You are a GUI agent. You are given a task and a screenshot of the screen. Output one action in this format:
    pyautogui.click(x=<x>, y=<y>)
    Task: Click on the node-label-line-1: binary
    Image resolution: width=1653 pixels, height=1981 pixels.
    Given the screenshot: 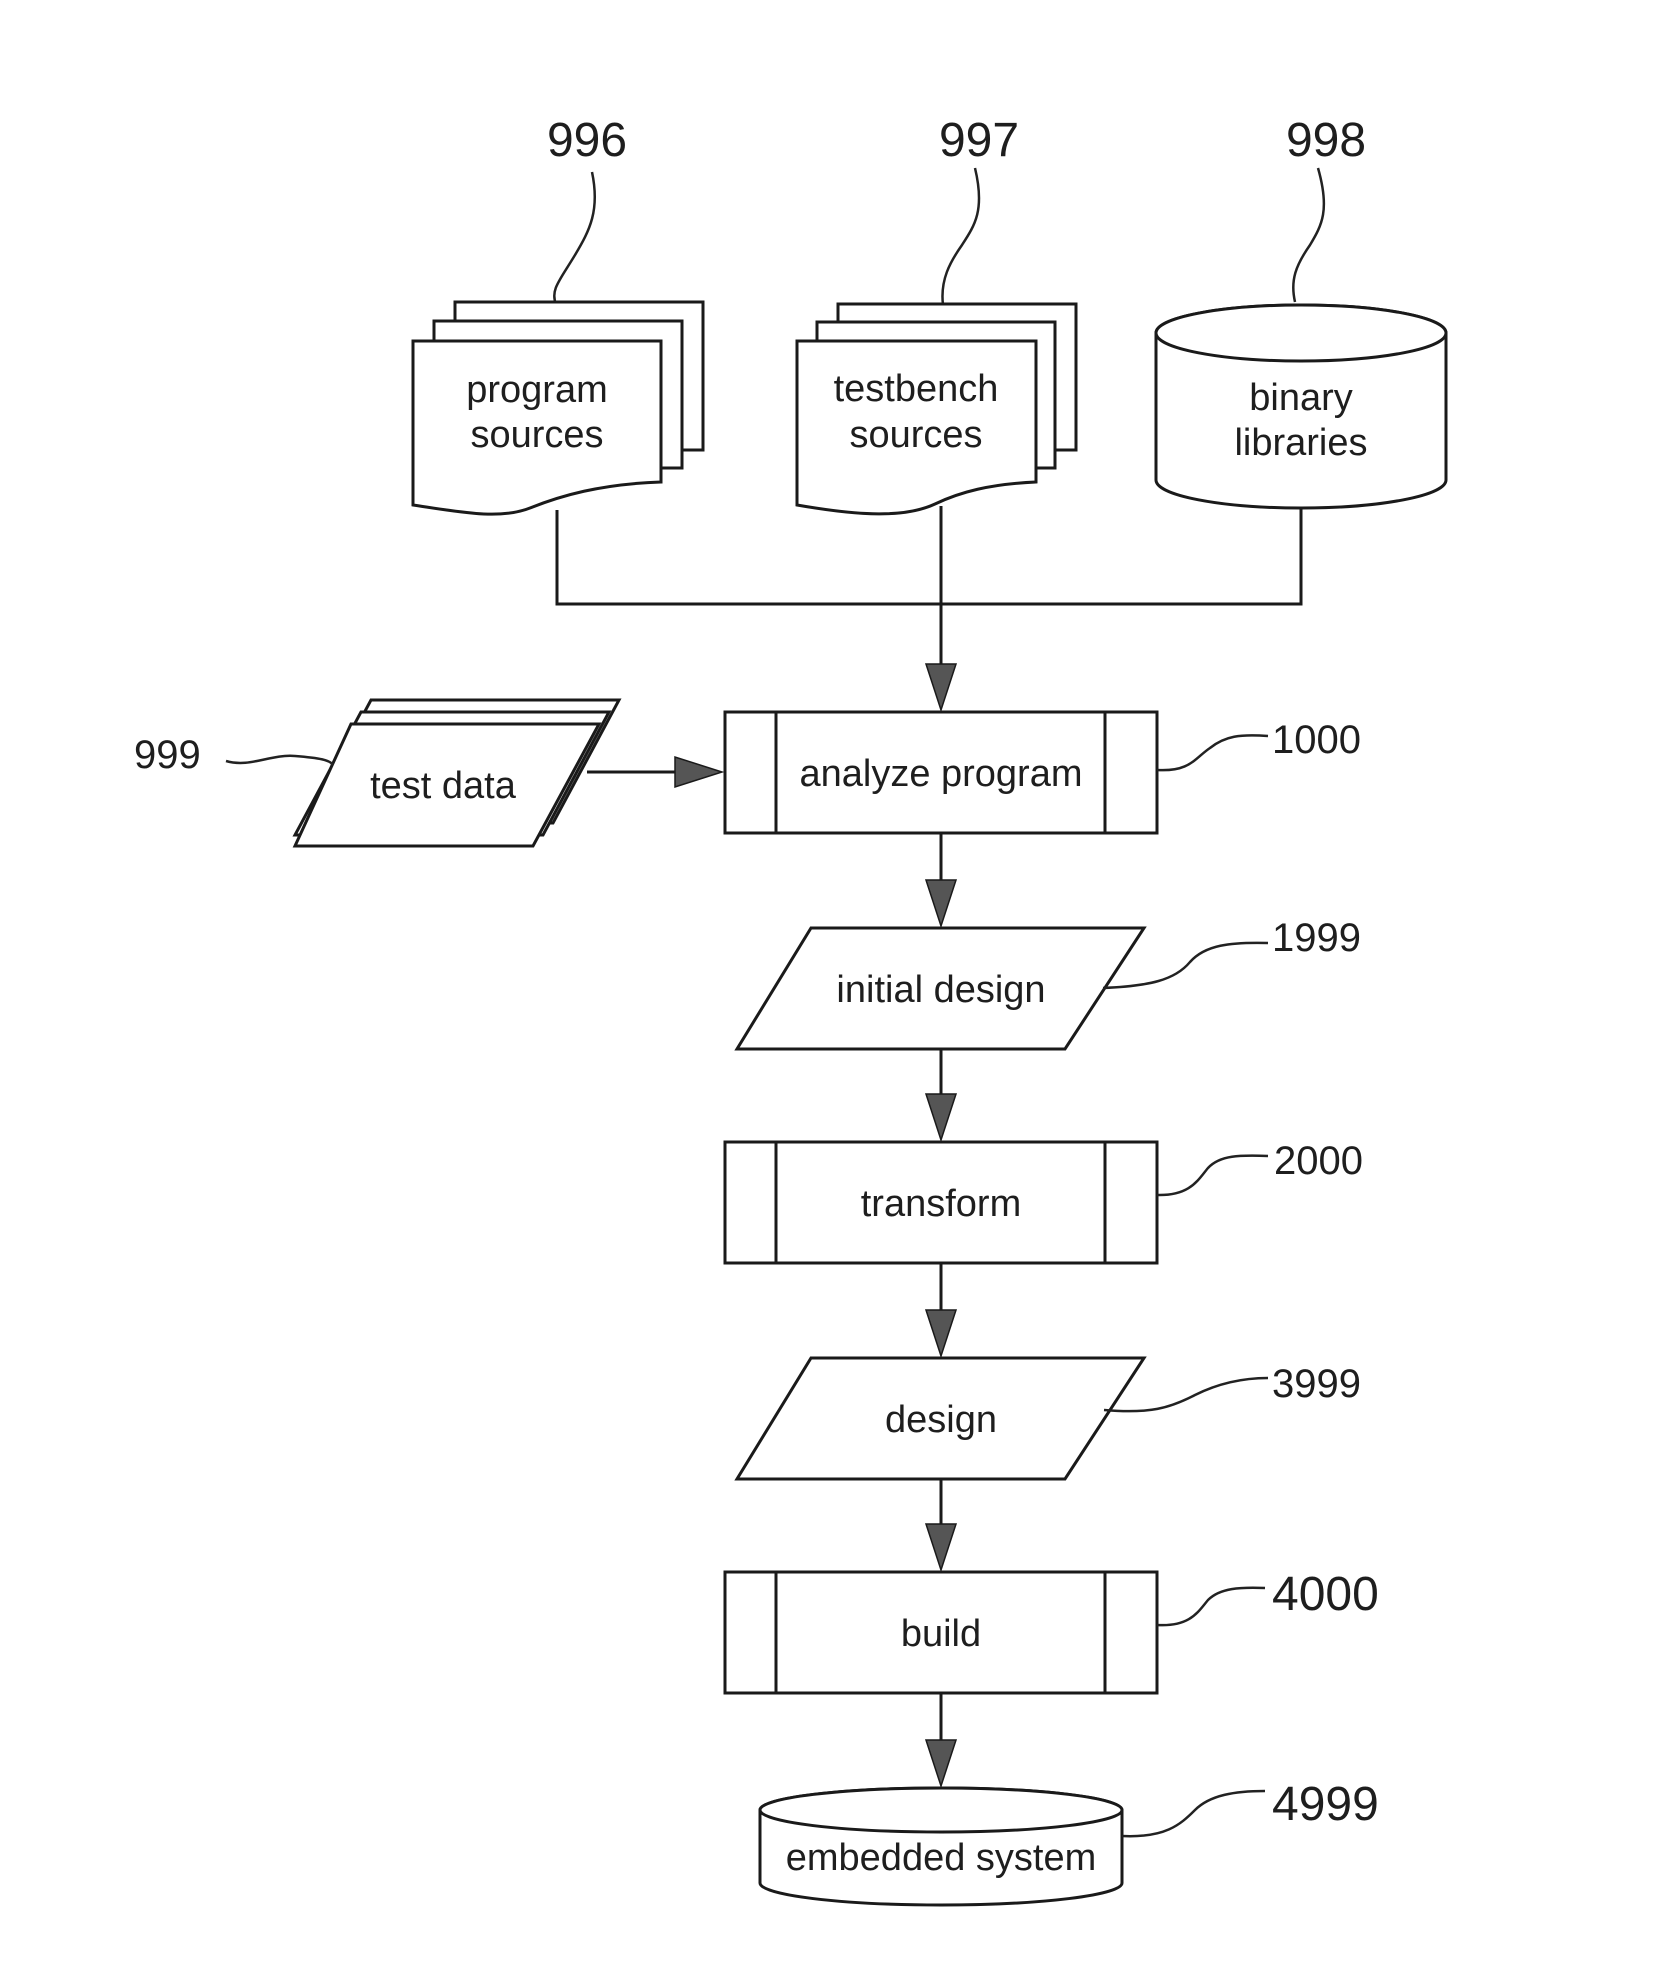 What is the action you would take?
    pyautogui.click(x=1301, y=398)
    